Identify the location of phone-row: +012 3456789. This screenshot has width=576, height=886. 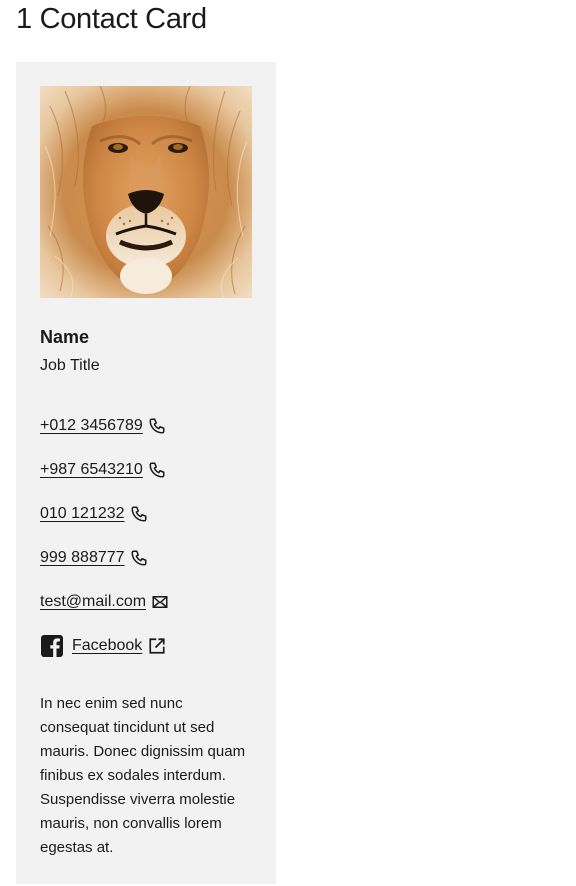
(103, 426).